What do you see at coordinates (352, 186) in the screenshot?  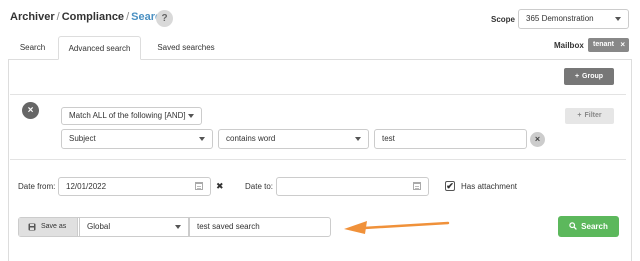 I see `date-to-input` at bounding box center [352, 186].